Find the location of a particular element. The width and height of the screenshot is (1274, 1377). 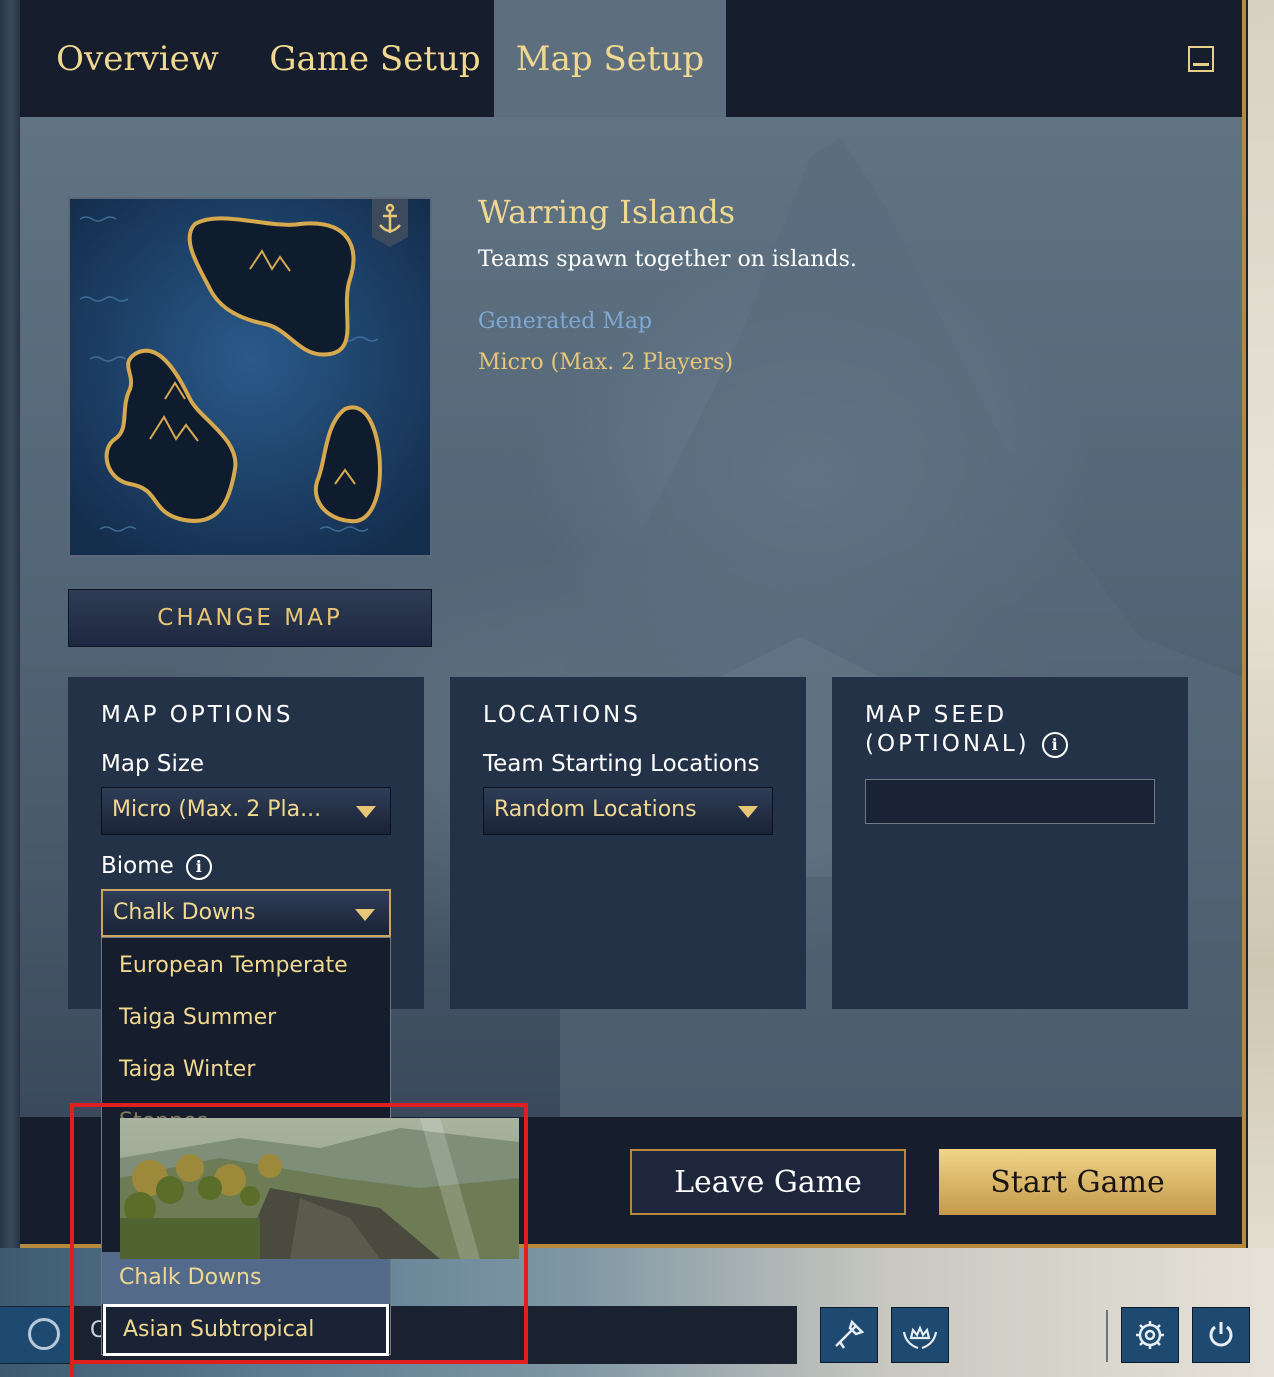

biome-option-taiga-summer: Taiga Summer is located at coordinates (246, 1018).